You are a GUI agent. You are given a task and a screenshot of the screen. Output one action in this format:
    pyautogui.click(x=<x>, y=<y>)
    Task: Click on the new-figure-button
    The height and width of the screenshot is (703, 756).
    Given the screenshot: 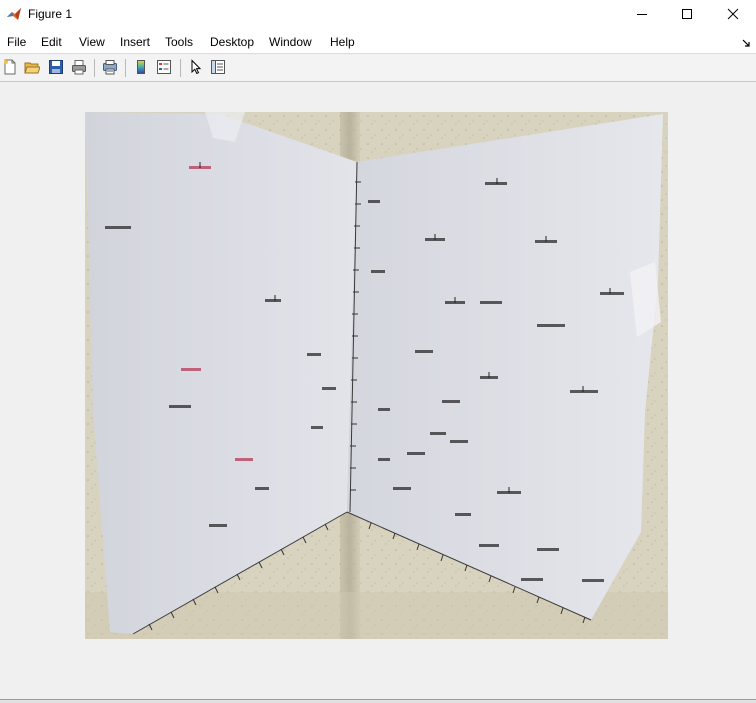 What is the action you would take?
    pyautogui.click(x=10, y=68)
    